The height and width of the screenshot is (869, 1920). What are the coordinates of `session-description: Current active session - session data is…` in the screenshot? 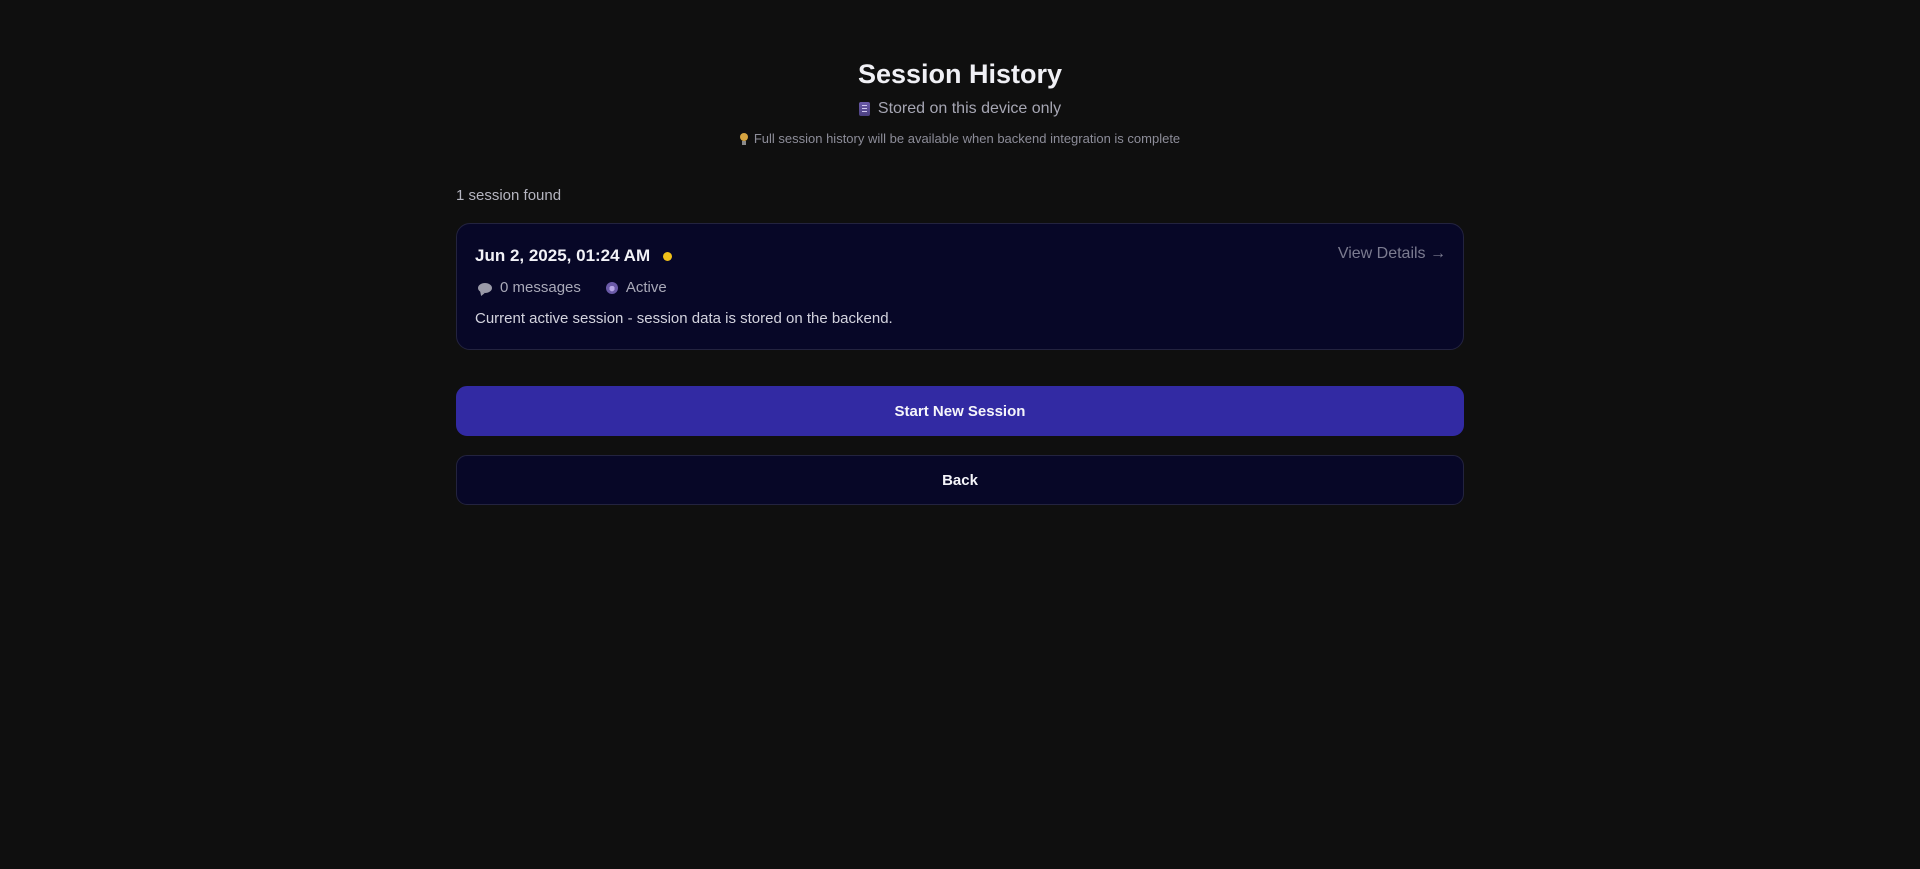 It's located at (684, 318).